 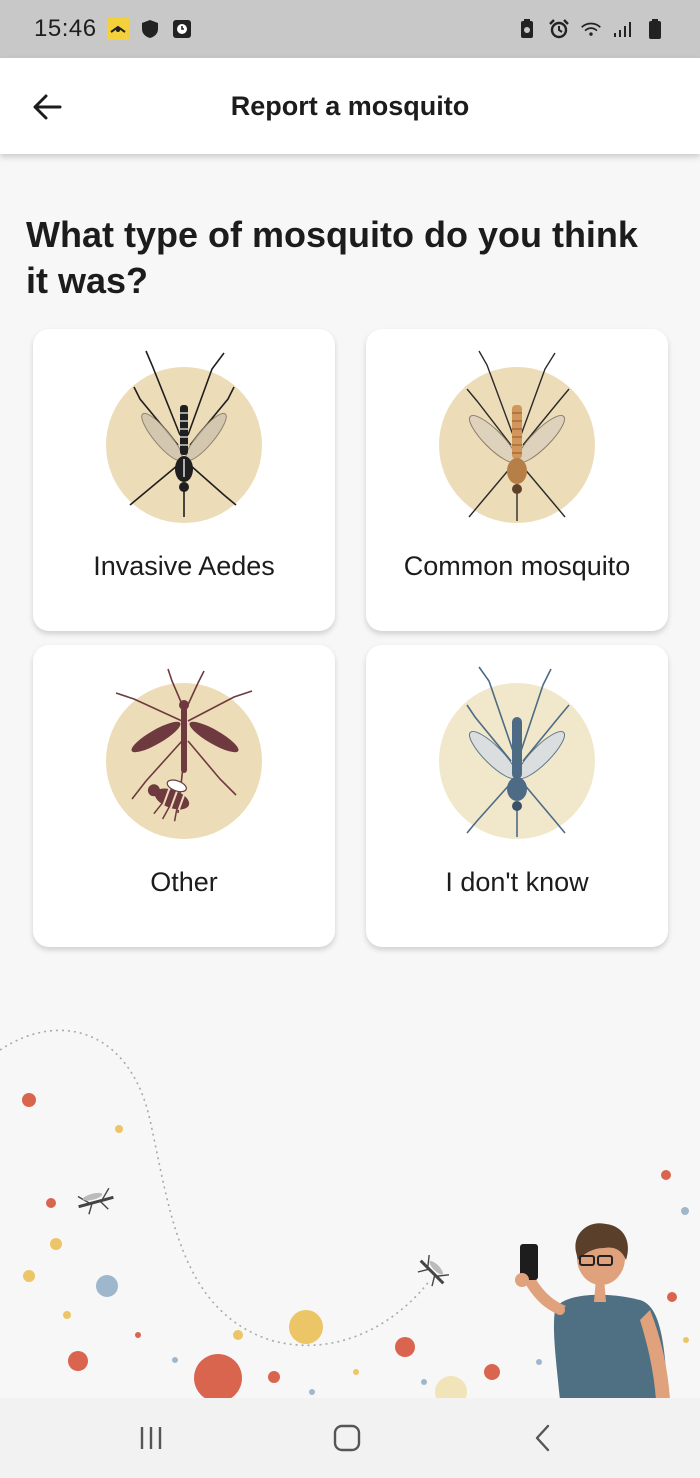 I want to click on back-button, so click(x=47, y=107).